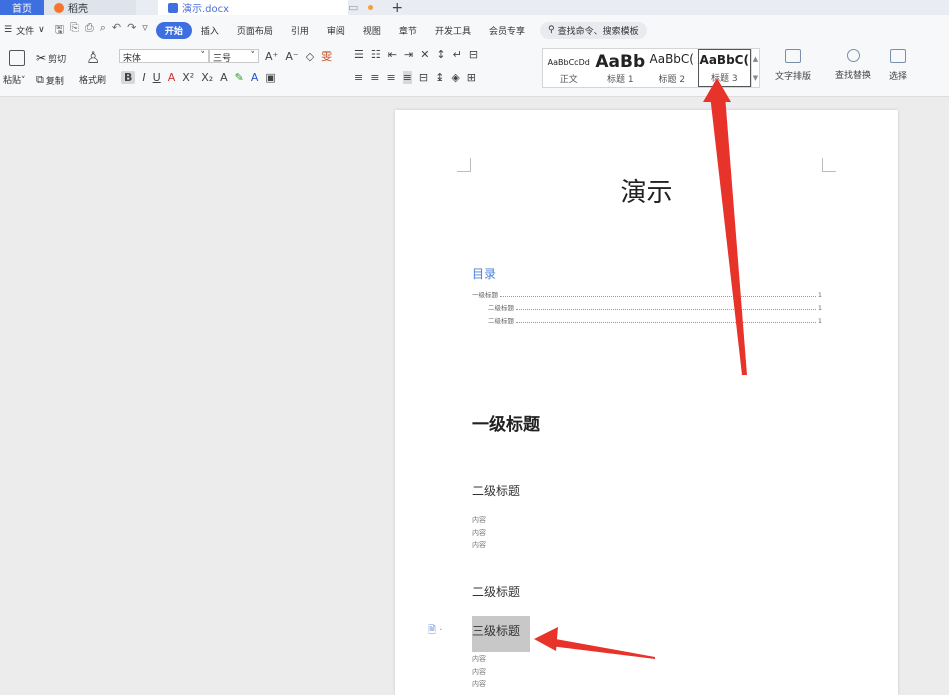  Describe the element at coordinates (793, 65) in the screenshot. I see `text-layout-button: 文字排版` at that location.